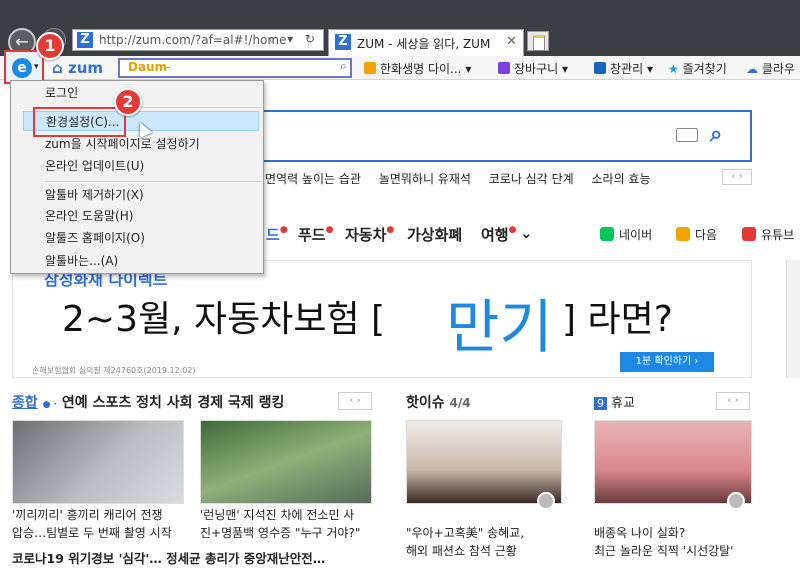 This screenshot has height=574, width=800. I want to click on menu-item-online-update: 온라인 업데이트(U), so click(141, 166).